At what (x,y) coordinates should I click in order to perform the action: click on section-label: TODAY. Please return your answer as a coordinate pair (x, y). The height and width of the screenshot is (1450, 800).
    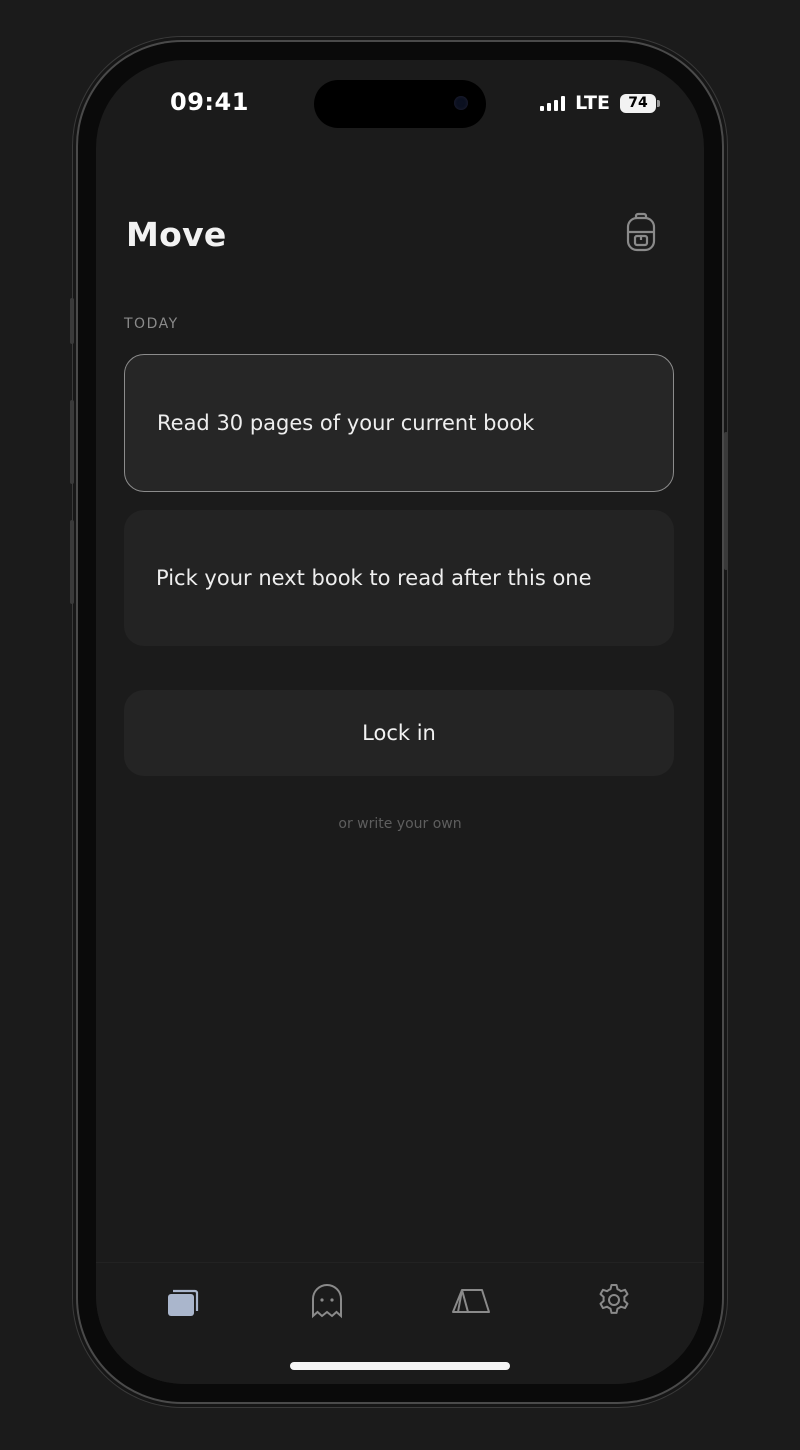
    Looking at the image, I should click on (151, 324).